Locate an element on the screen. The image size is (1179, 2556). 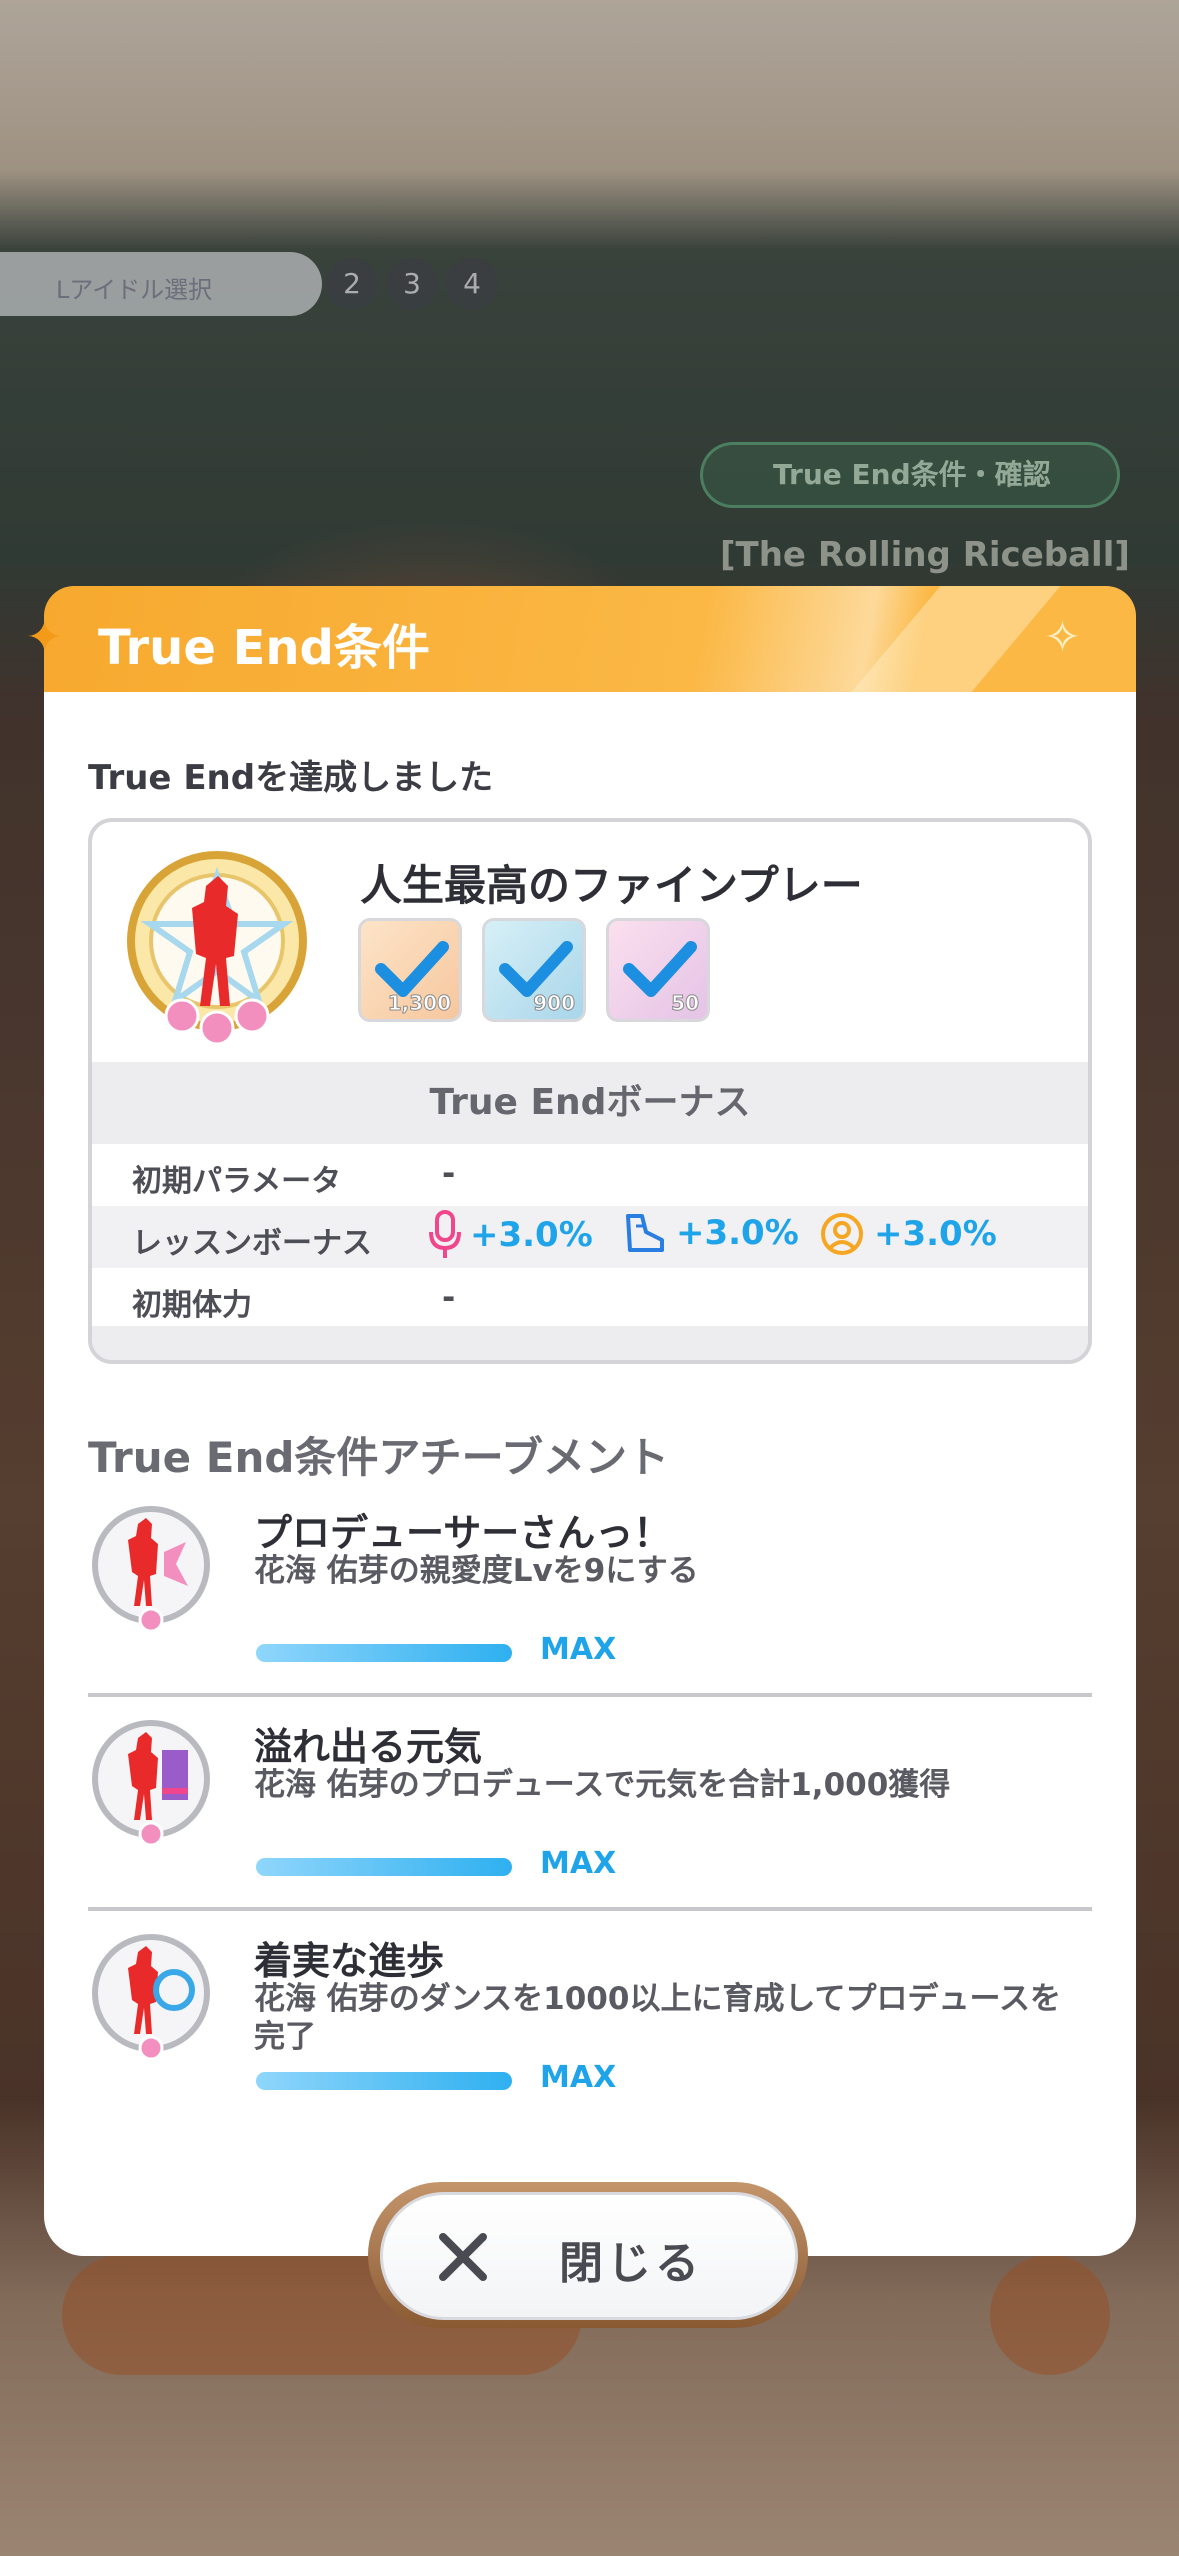
achievement-item: 溢れ出る元気 花海 佑芽のプロデュースで元気を合計1,000獲得 MAX is located at coordinates (590, 1821).